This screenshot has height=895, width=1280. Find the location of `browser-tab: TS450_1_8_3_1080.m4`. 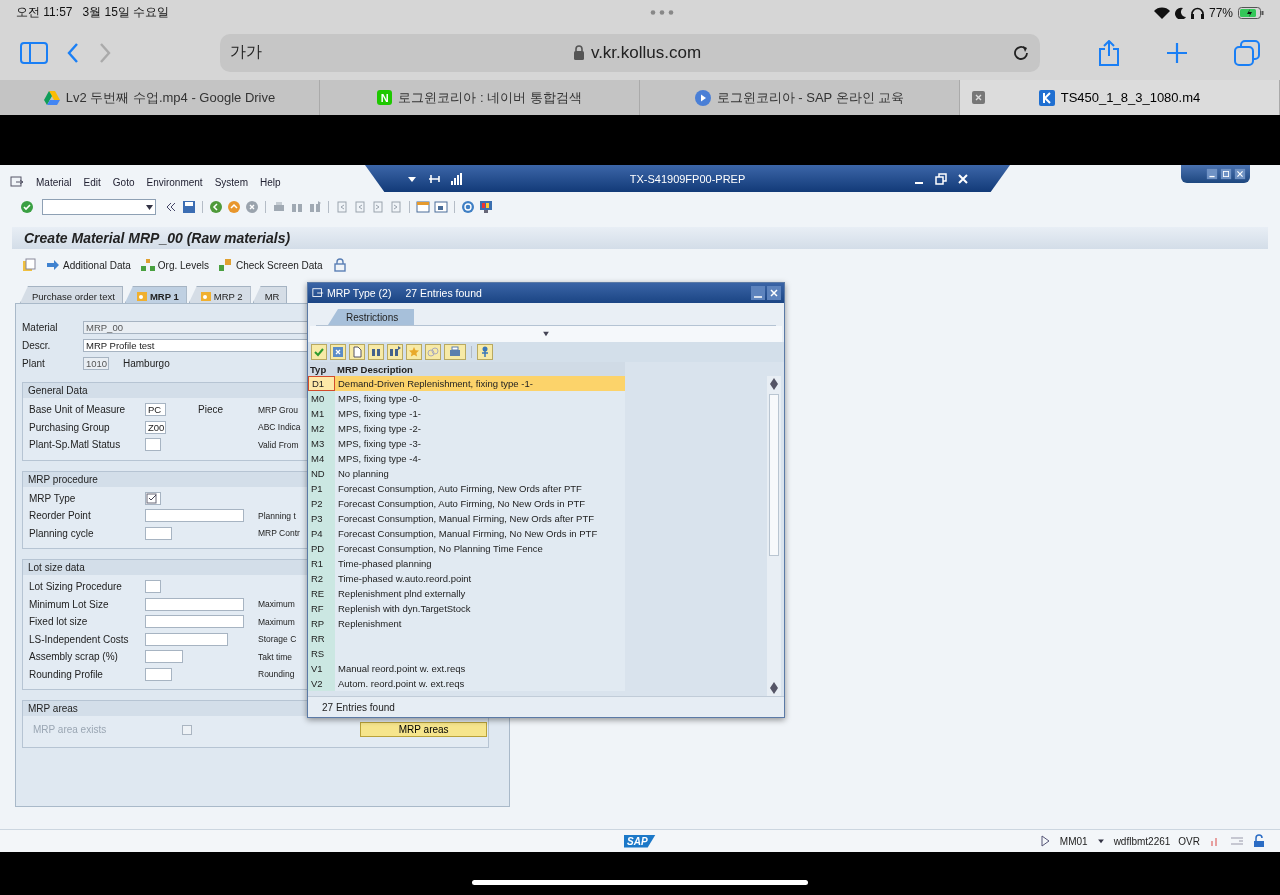

browser-tab: TS450_1_8_3_1080.m4 is located at coordinates (1120, 97).